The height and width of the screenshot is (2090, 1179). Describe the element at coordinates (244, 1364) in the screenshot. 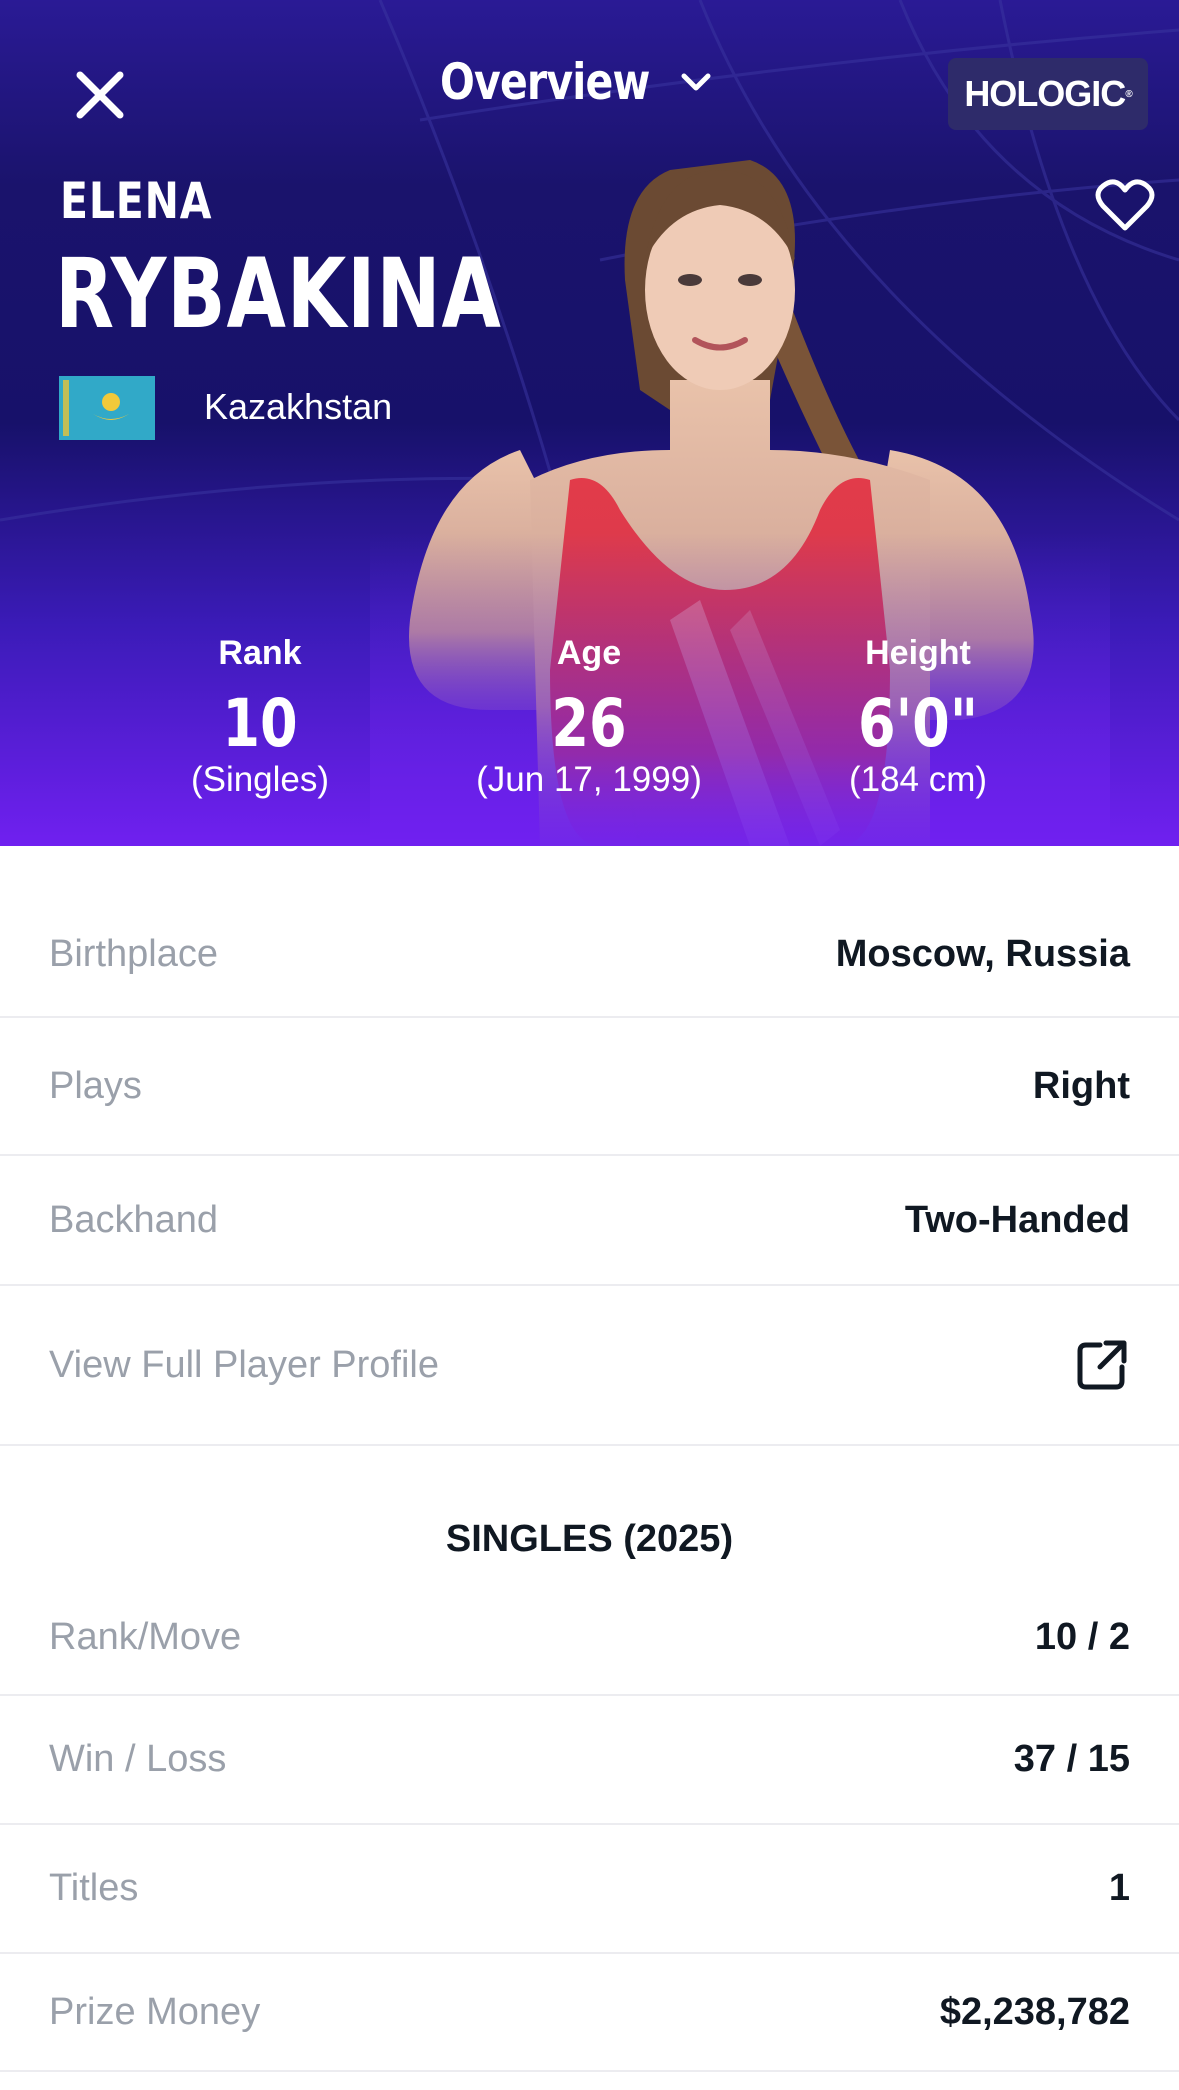

I see `profile-link-label: View Full Player Profile` at that location.